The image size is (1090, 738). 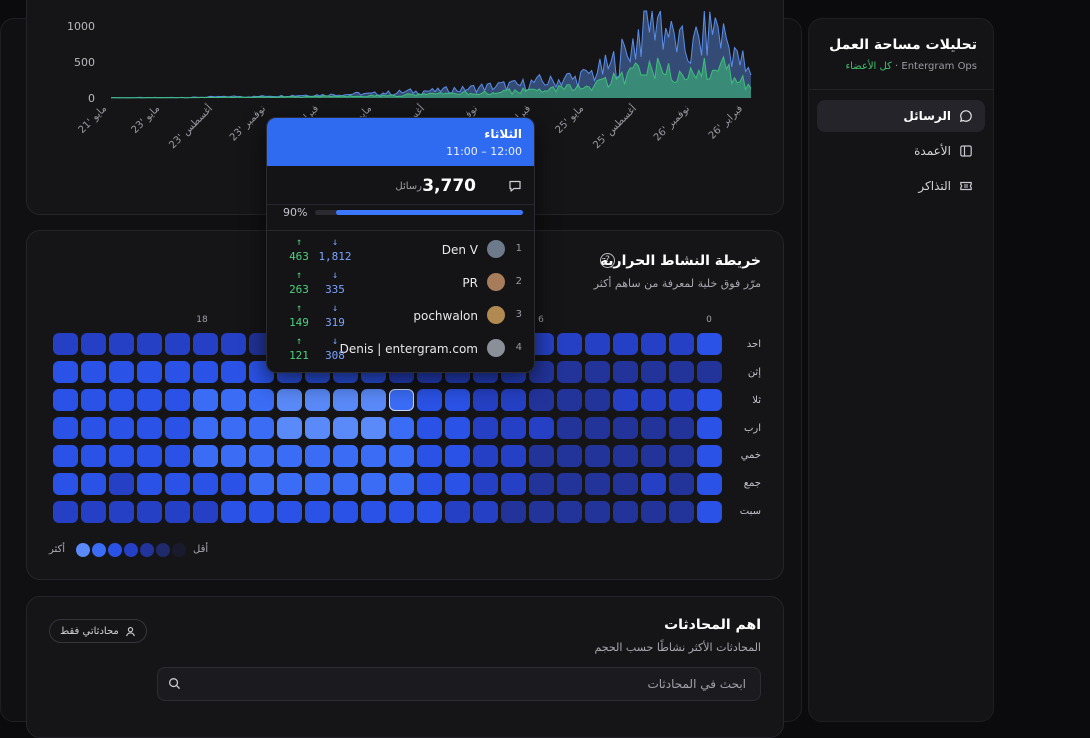 I want to click on sidebar-item-messages: الرسائل, so click(x=901, y=116).